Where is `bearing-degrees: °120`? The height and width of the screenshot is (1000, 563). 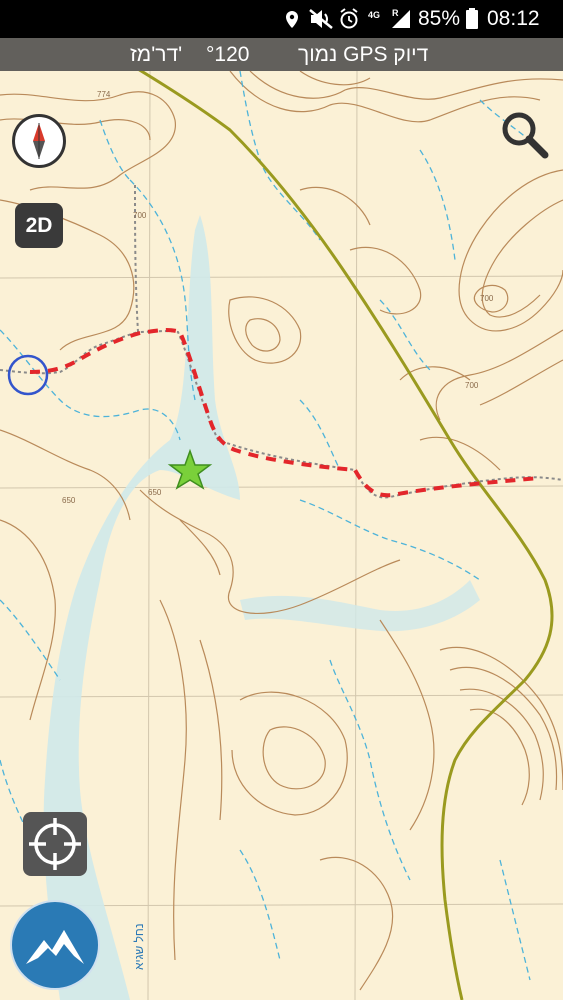 bearing-degrees: °120 is located at coordinates (228, 54).